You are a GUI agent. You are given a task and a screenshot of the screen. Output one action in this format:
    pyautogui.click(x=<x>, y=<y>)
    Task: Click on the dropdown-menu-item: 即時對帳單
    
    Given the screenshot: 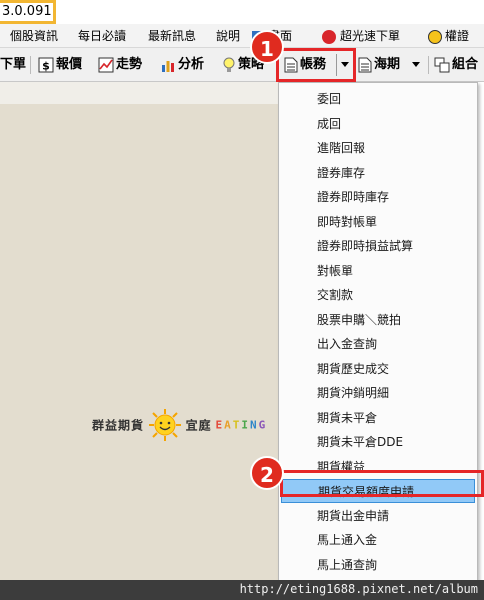 What is the action you would take?
    pyautogui.click(x=378, y=222)
    